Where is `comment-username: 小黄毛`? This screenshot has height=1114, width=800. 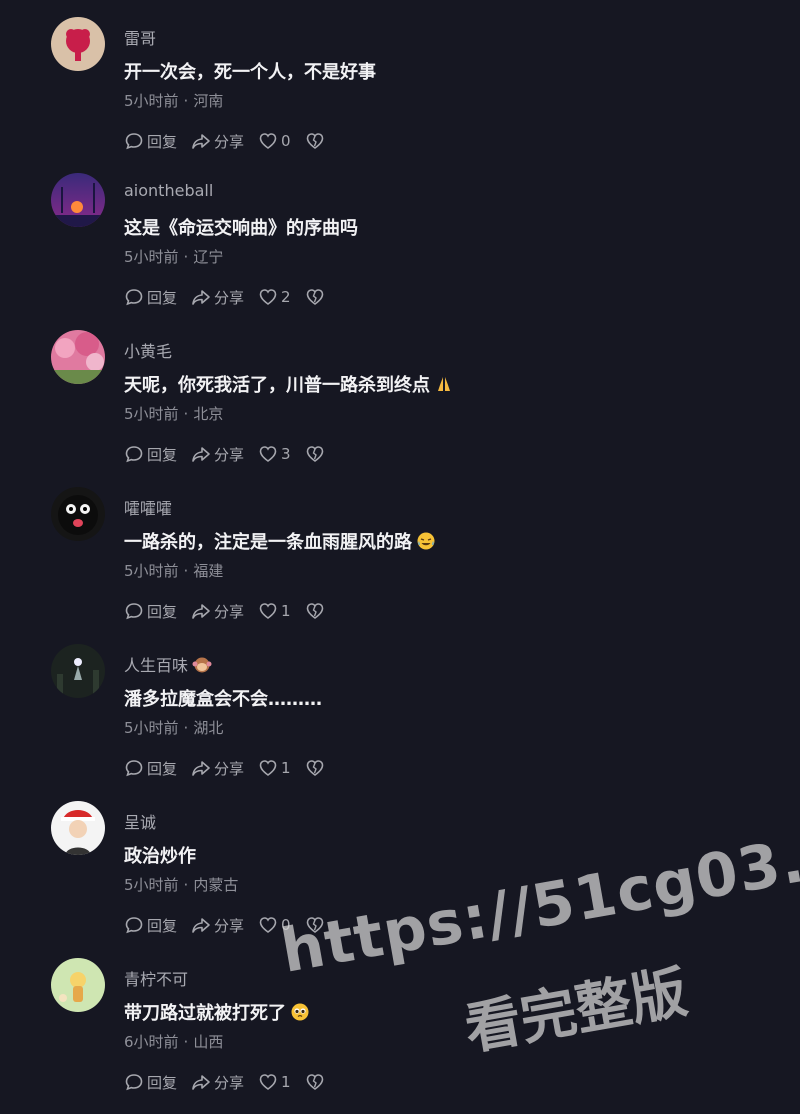 comment-username: 小黄毛 is located at coordinates (148, 350).